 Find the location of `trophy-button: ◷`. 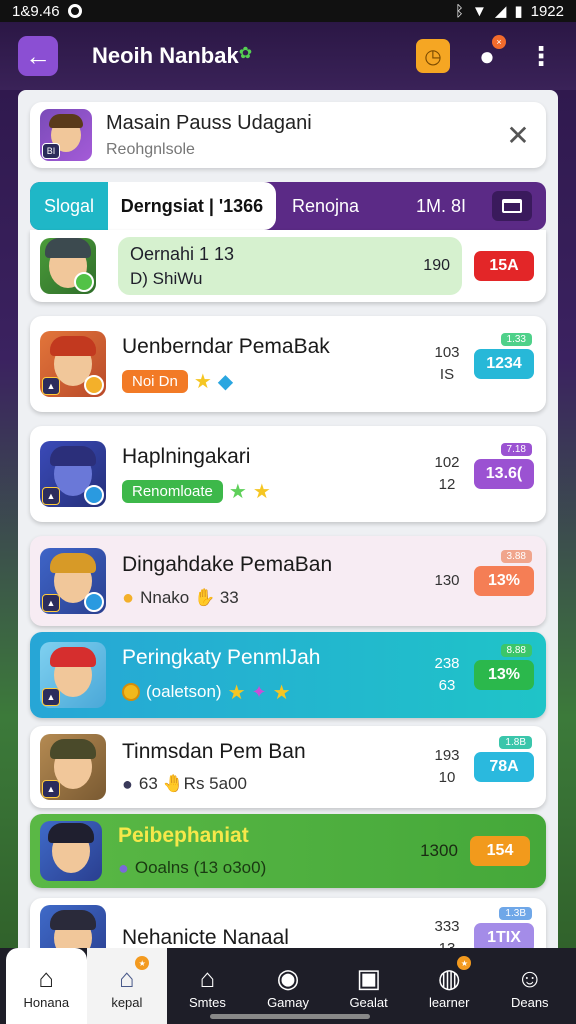

trophy-button: ◷ is located at coordinates (433, 56).